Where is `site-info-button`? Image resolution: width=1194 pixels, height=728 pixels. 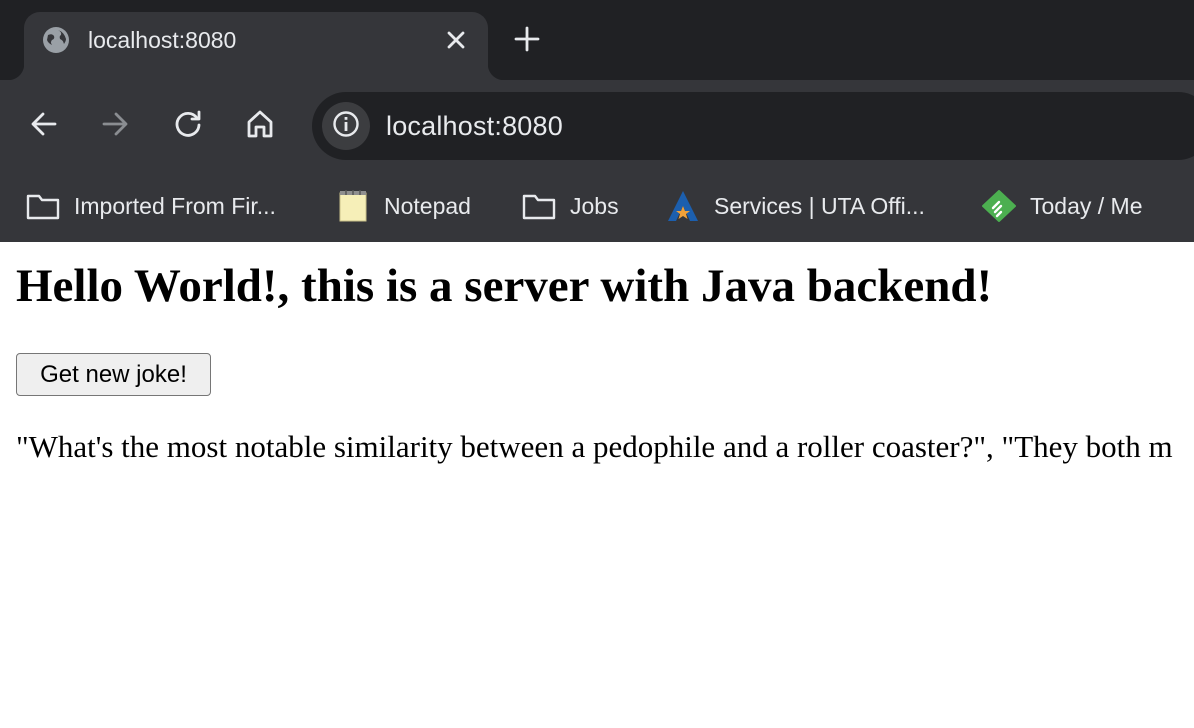 site-info-button is located at coordinates (346, 126).